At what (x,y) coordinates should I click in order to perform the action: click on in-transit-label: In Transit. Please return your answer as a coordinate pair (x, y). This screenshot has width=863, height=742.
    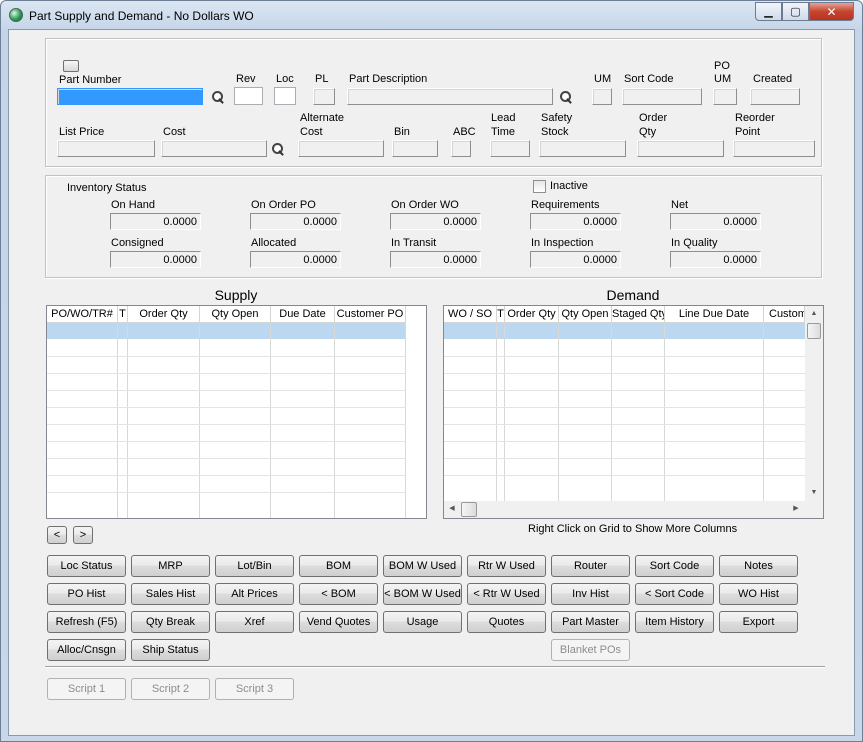
    Looking at the image, I should click on (414, 243).